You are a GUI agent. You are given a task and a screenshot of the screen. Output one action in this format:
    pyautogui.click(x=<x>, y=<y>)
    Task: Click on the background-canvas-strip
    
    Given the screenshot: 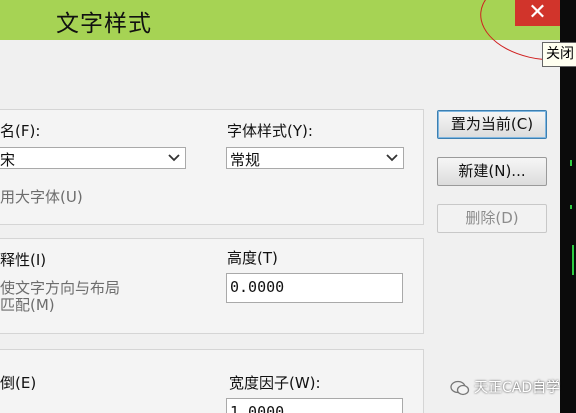 What is the action you would take?
    pyautogui.click(x=568, y=226)
    